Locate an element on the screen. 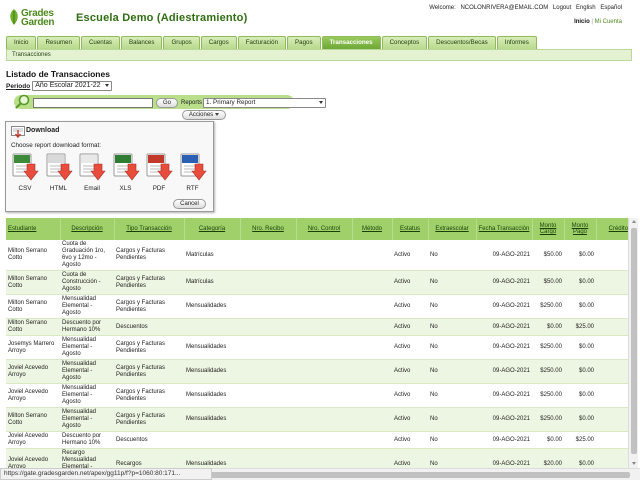  search-input is located at coordinates (93, 103).